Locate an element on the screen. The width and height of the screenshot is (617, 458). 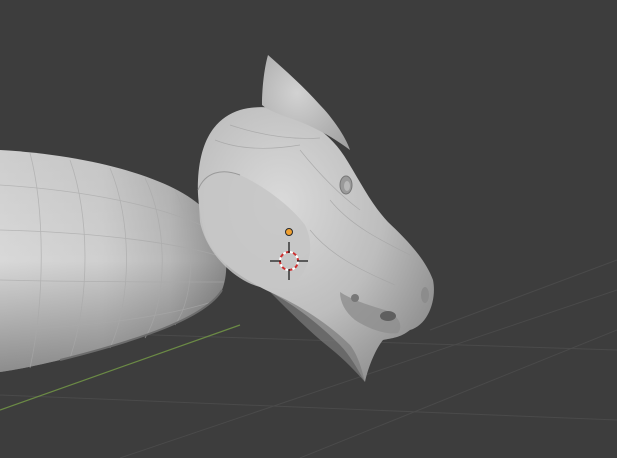
mouth-hole is located at coordinates (388, 316).